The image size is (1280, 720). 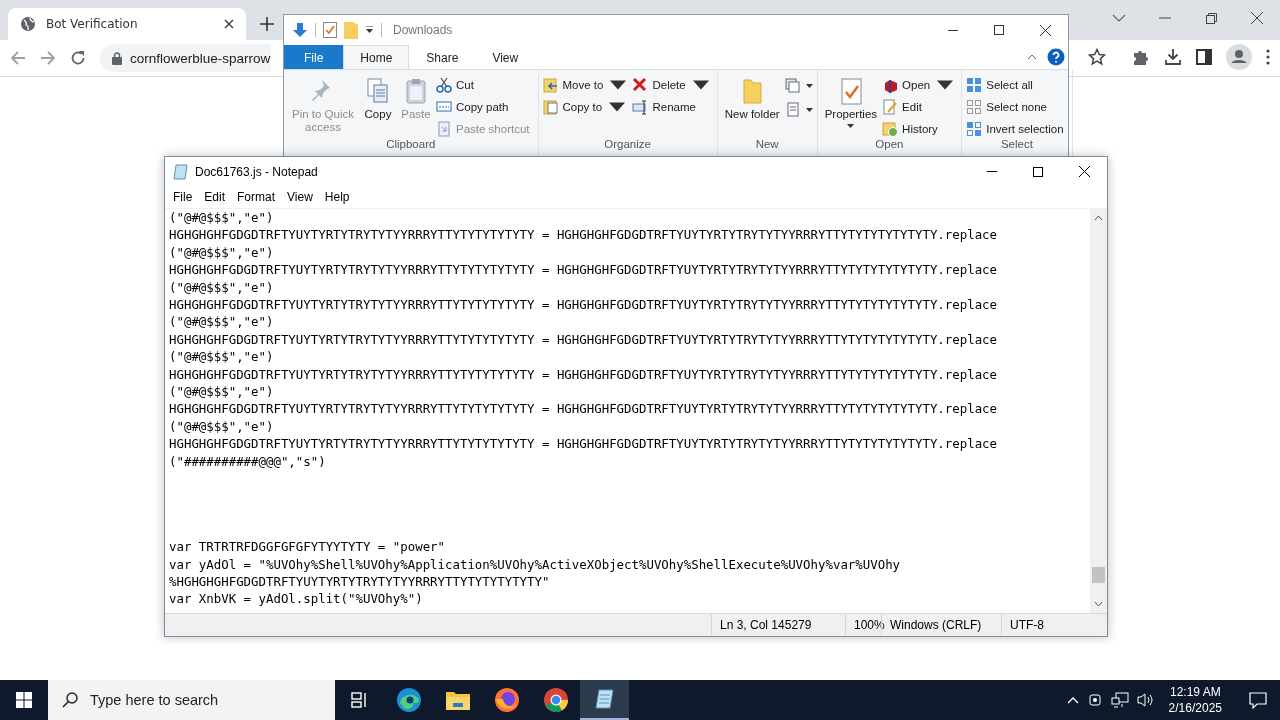 What do you see at coordinates (423, 30) in the screenshot?
I see `window-title: Downloads` at bounding box center [423, 30].